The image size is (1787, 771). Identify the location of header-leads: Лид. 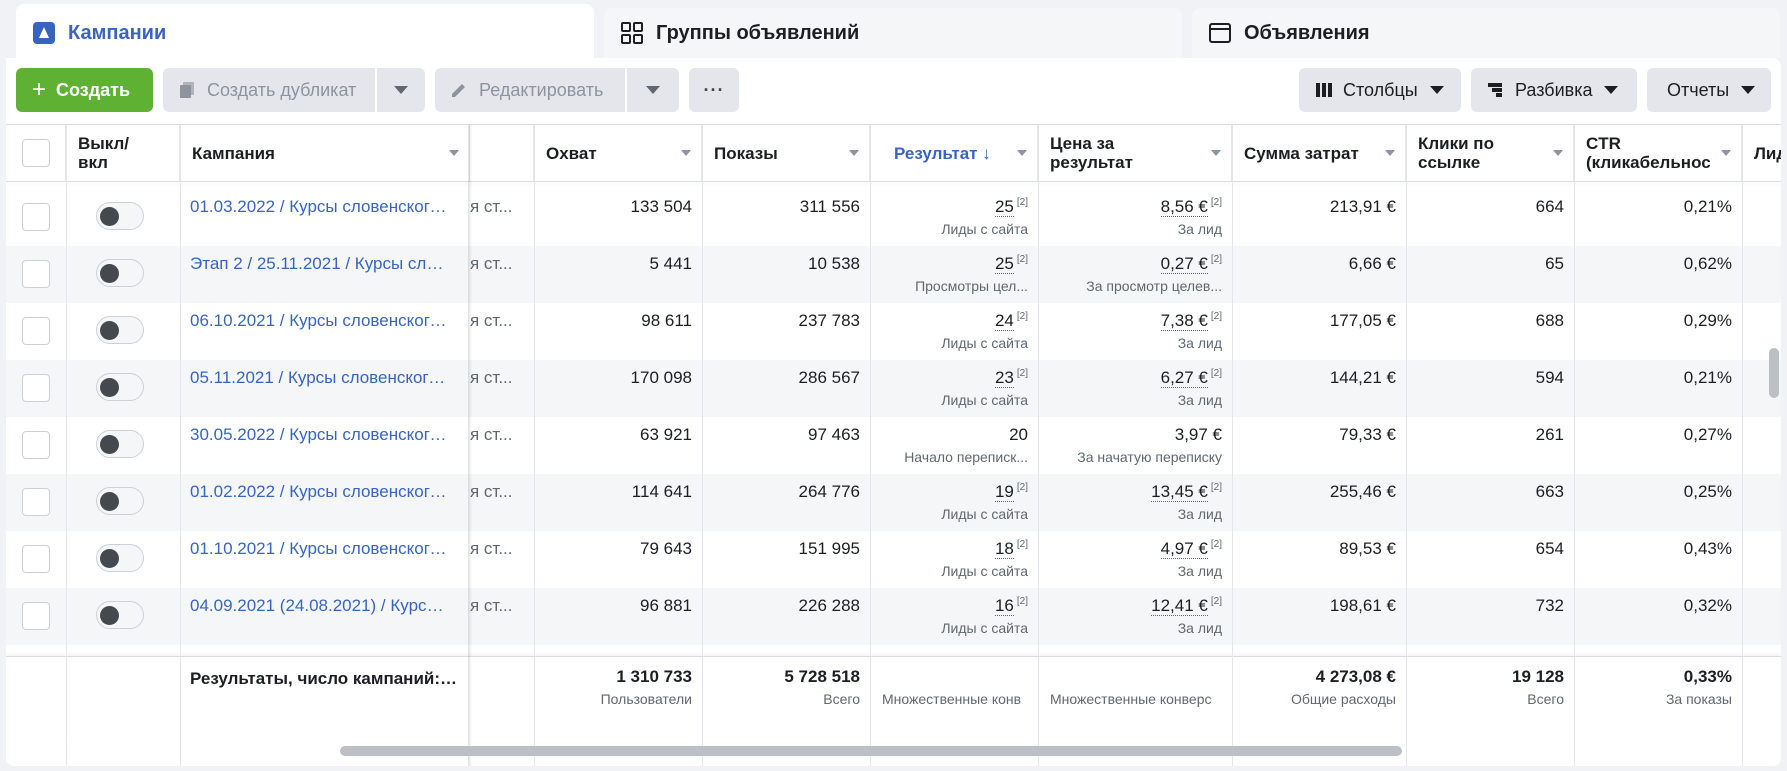
(1761, 153).